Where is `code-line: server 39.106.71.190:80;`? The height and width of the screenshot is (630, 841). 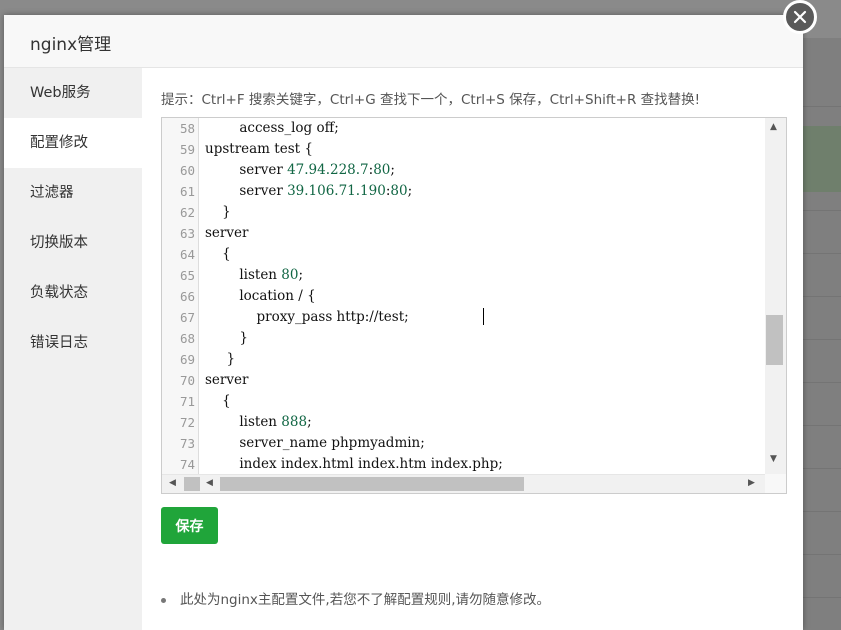
code-line: server 39.106.71.190:80; is located at coordinates (309, 191).